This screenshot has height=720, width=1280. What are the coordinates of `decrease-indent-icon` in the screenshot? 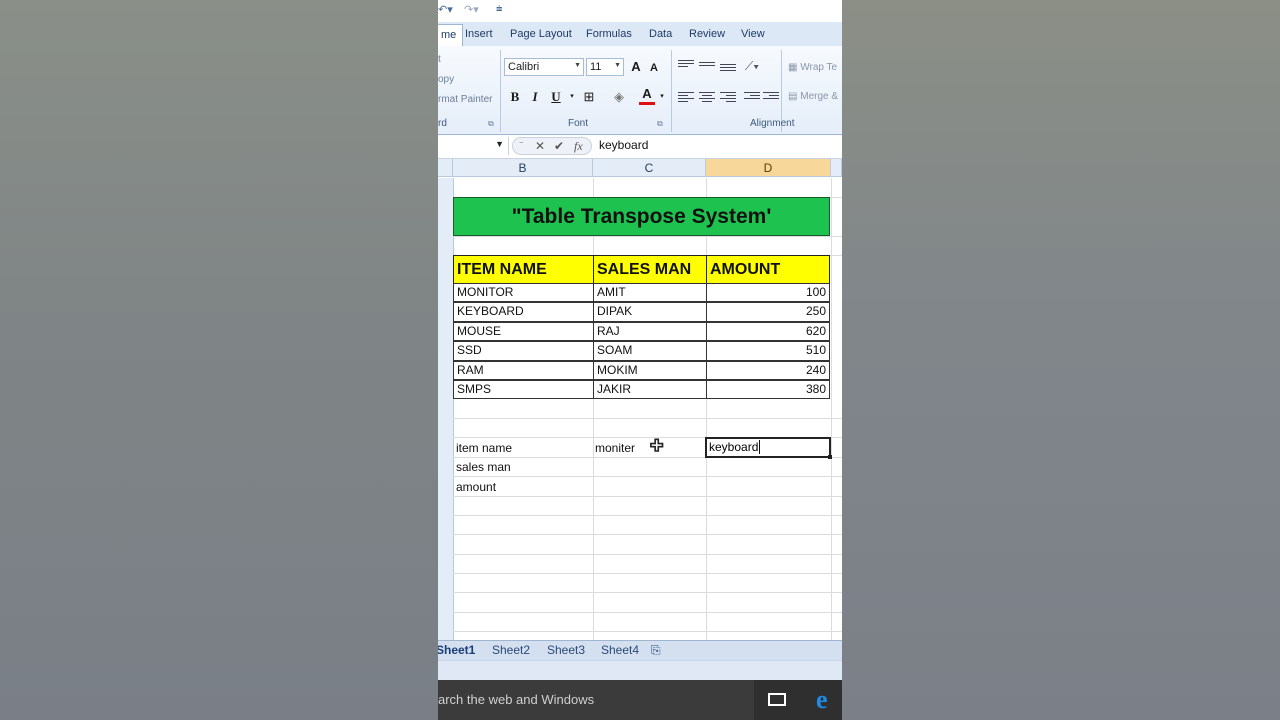 It's located at (752, 97).